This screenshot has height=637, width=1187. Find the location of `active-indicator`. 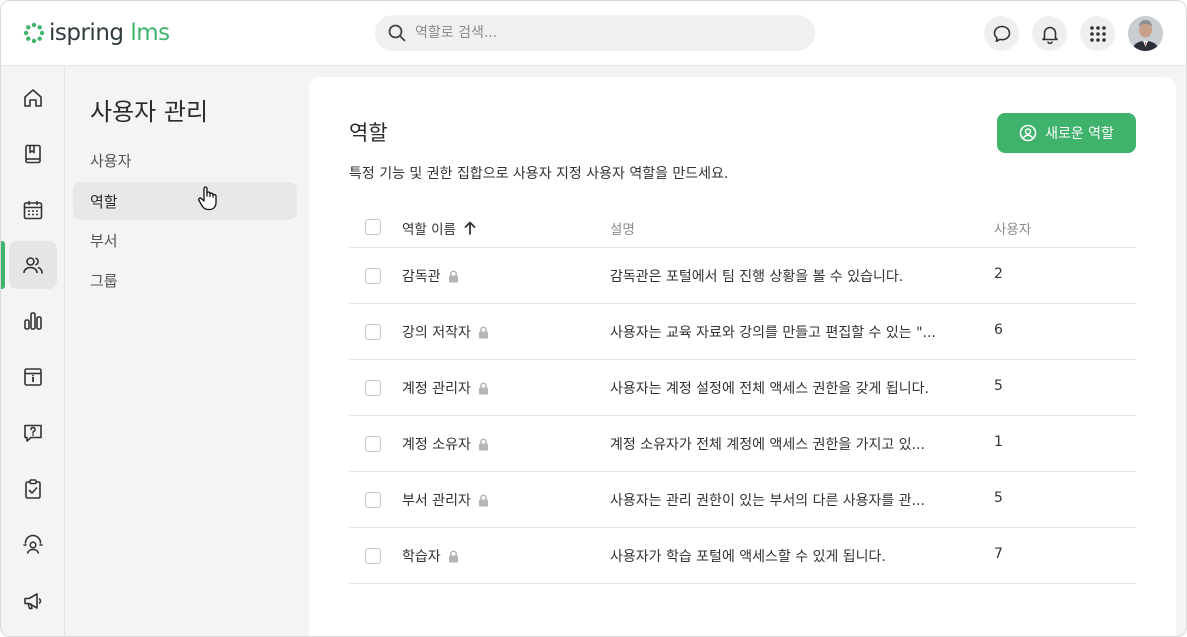

active-indicator is located at coordinates (3, 265).